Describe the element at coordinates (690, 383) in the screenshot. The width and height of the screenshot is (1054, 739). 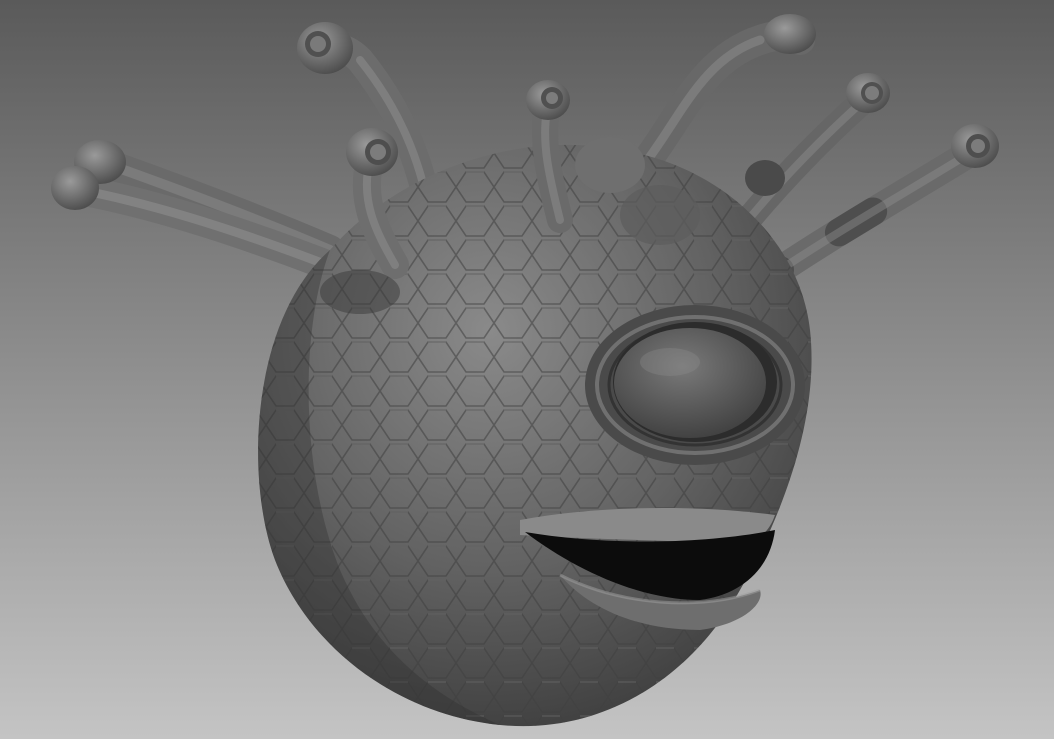
I see `eyeball-icon` at that location.